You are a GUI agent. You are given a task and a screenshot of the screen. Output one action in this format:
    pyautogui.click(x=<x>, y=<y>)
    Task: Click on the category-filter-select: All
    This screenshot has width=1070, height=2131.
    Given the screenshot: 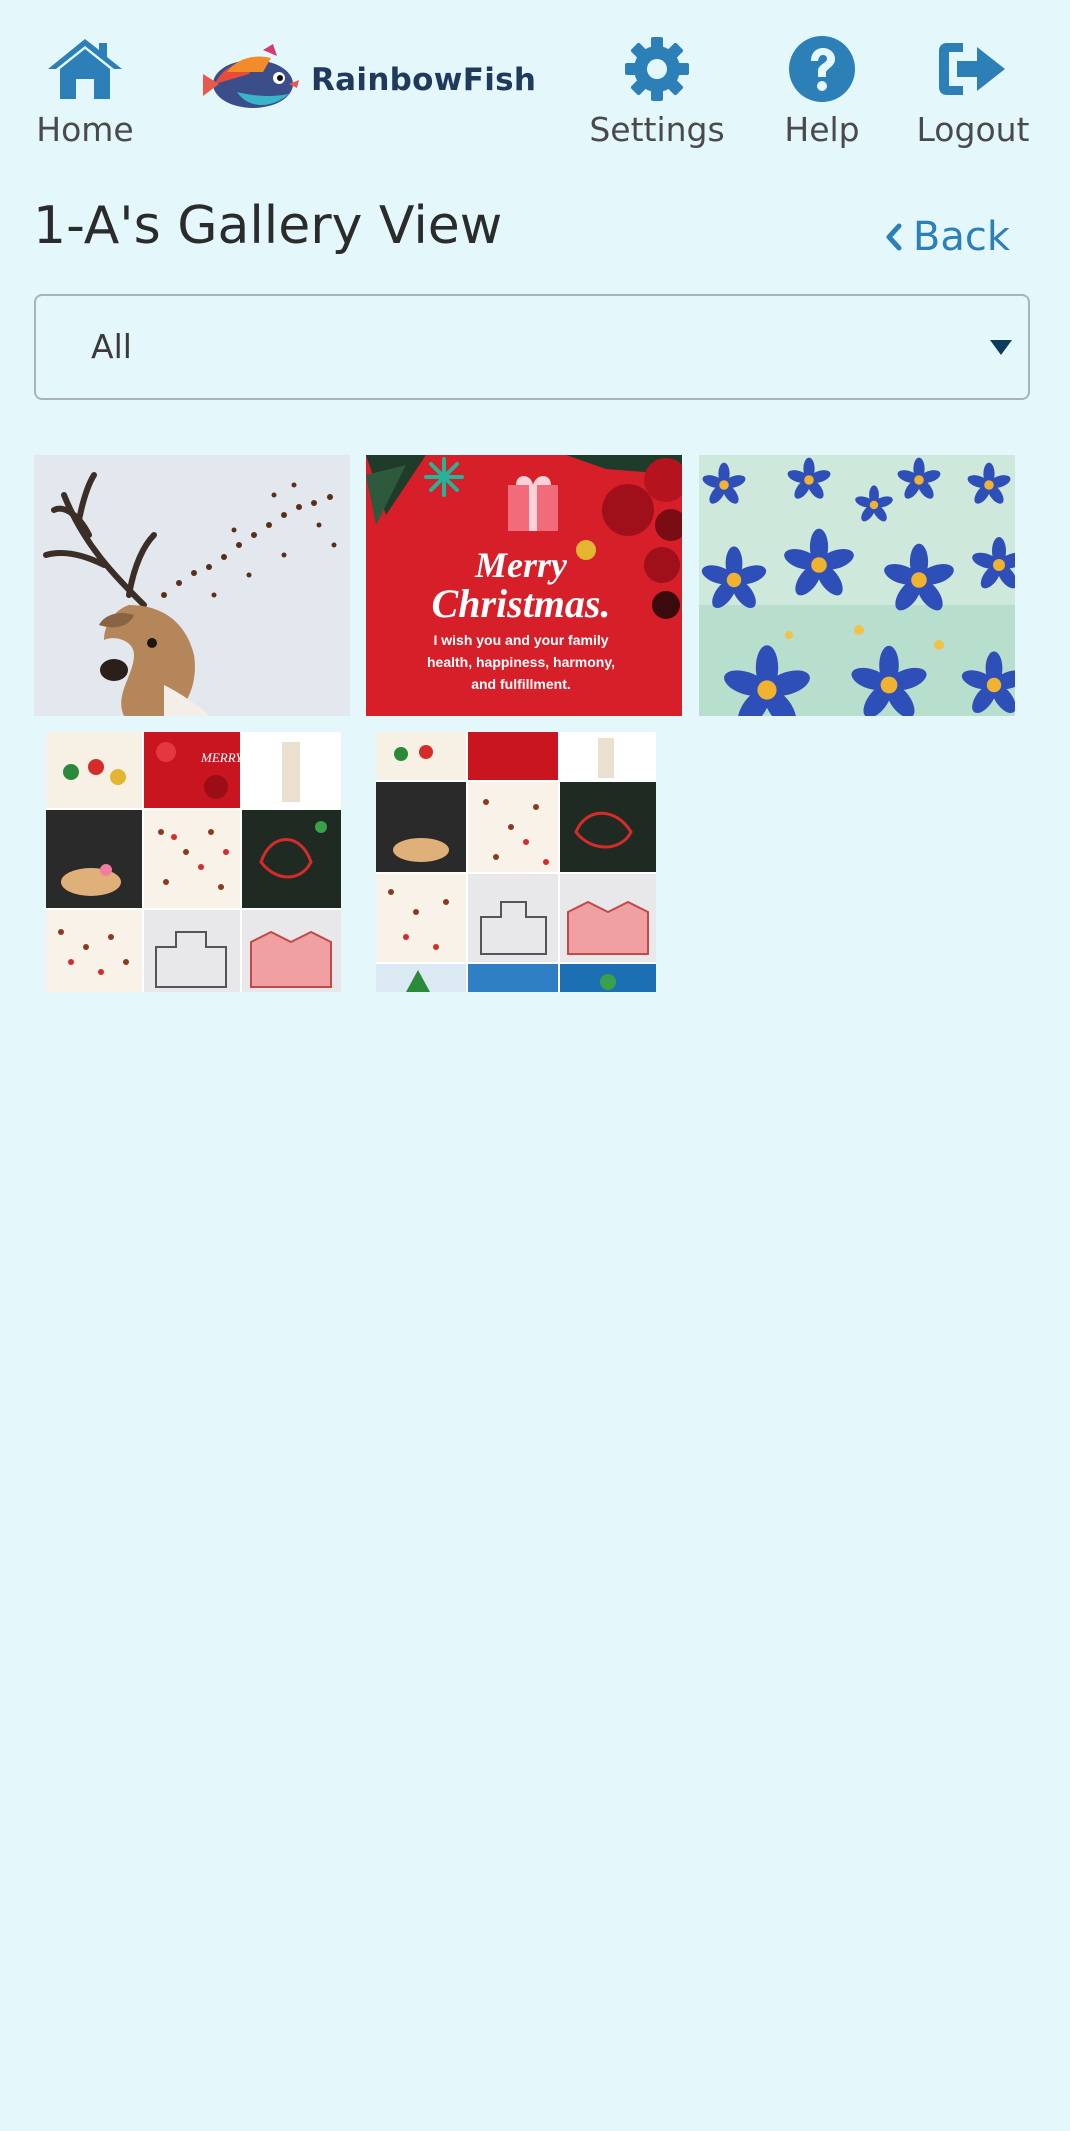 What is the action you would take?
    pyautogui.click(x=532, y=347)
    